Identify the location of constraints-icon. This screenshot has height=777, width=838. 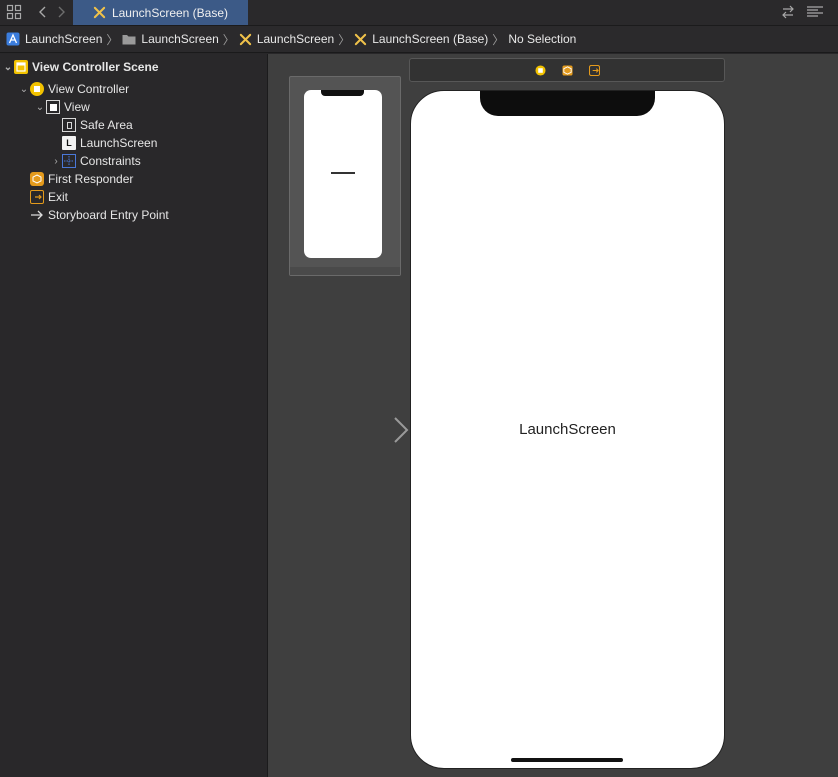
(69, 161).